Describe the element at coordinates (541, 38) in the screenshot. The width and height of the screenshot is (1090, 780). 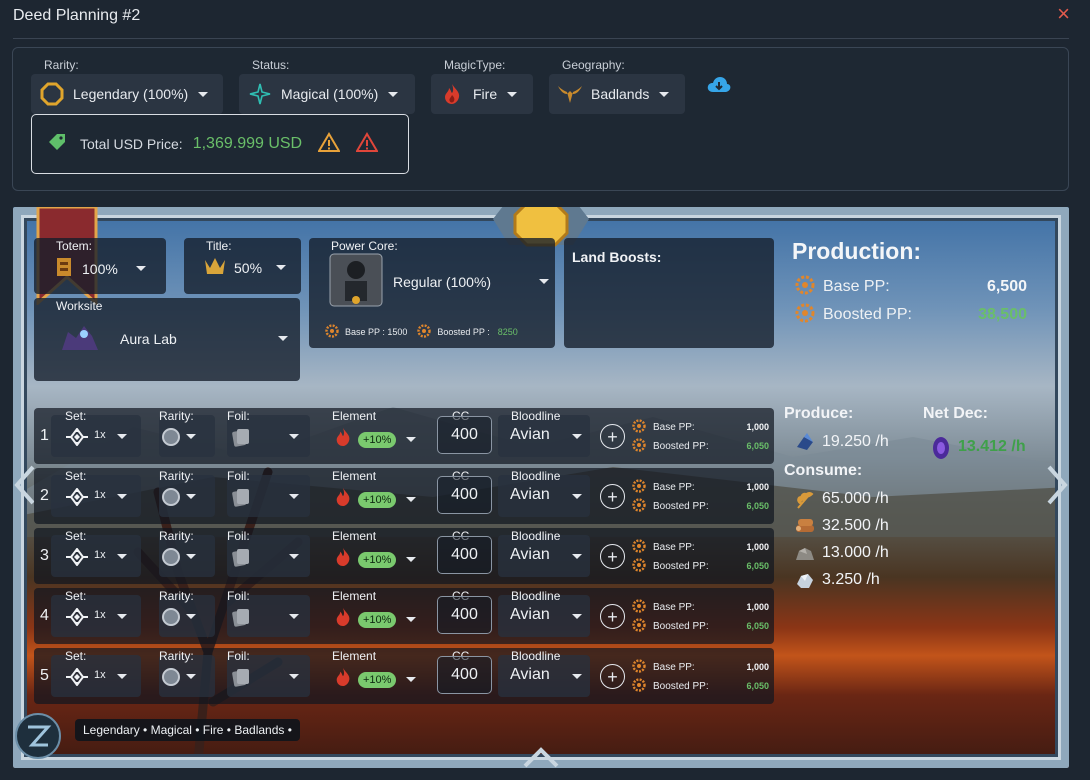
I see `title-divider` at that location.